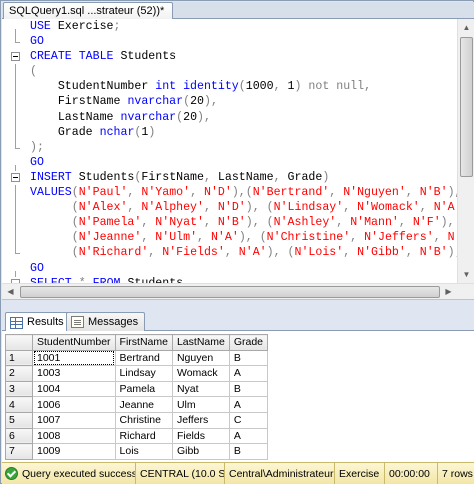  Describe the element at coordinates (75, 26) in the screenshot. I see `code-line-1: USE Exercise;` at that location.